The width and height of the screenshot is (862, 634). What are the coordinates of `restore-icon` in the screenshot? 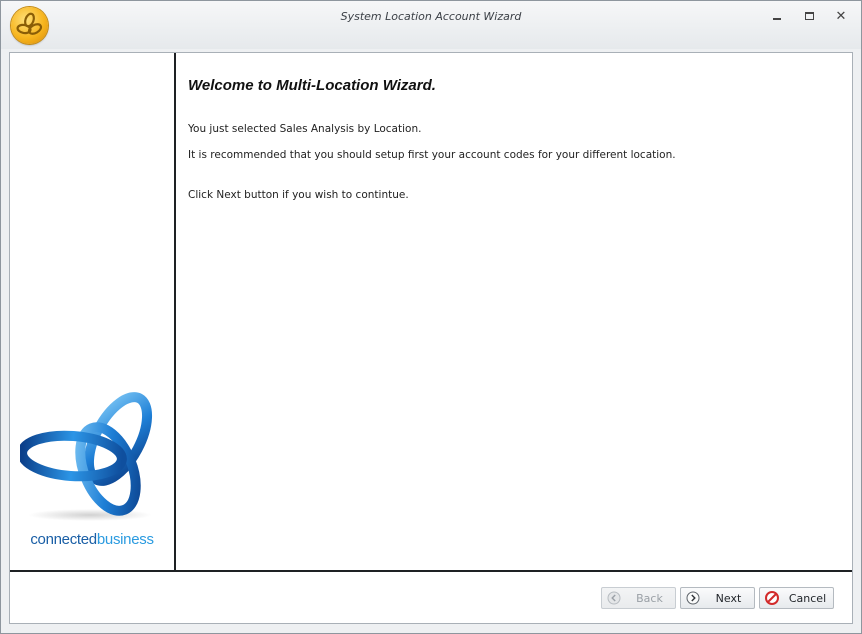 It's located at (809, 16).